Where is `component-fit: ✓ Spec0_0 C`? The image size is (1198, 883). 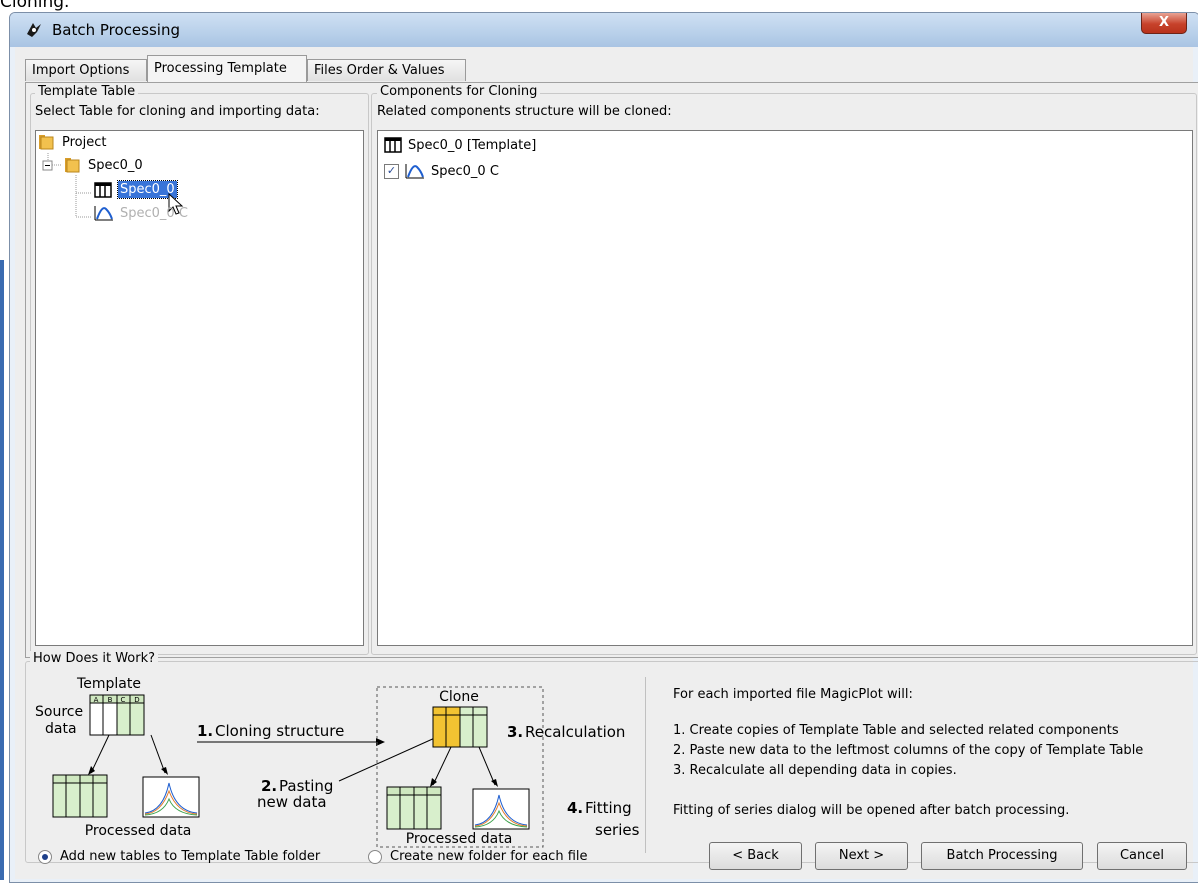
component-fit: ✓ Spec0_0 C is located at coordinates (441, 171).